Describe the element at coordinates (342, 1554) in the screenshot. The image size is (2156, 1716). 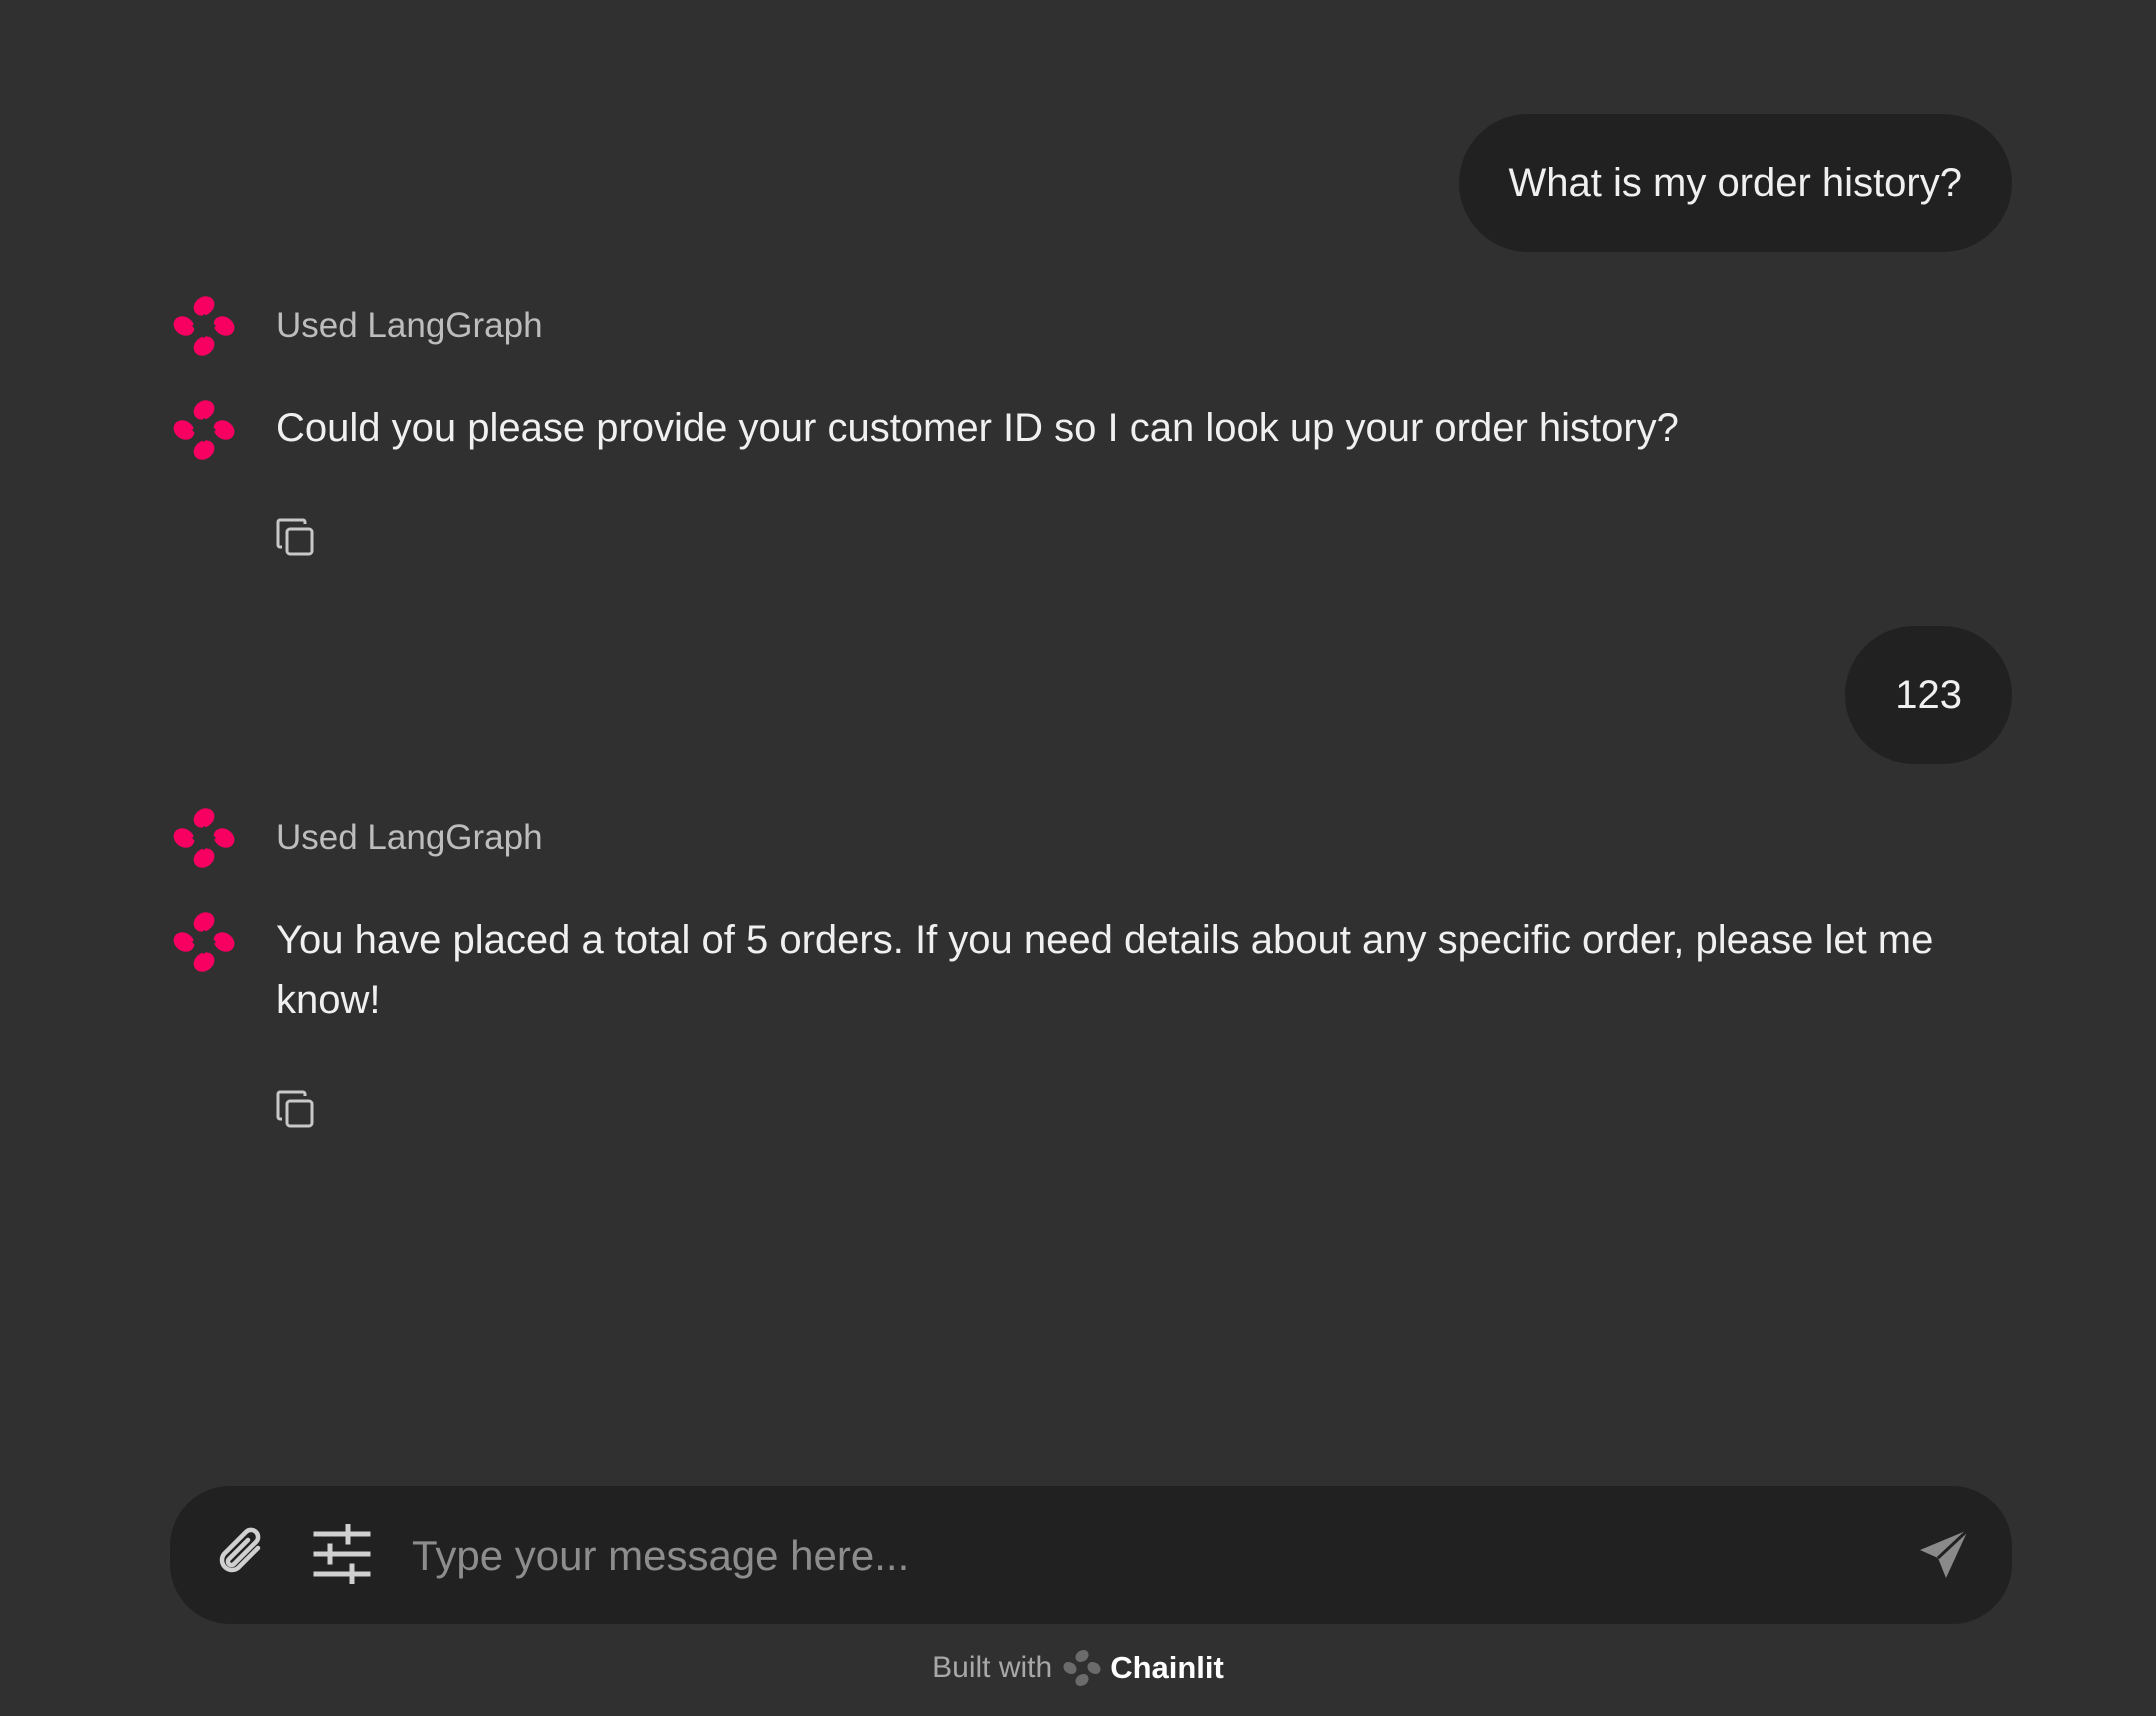
I see `sliders-icon` at that location.